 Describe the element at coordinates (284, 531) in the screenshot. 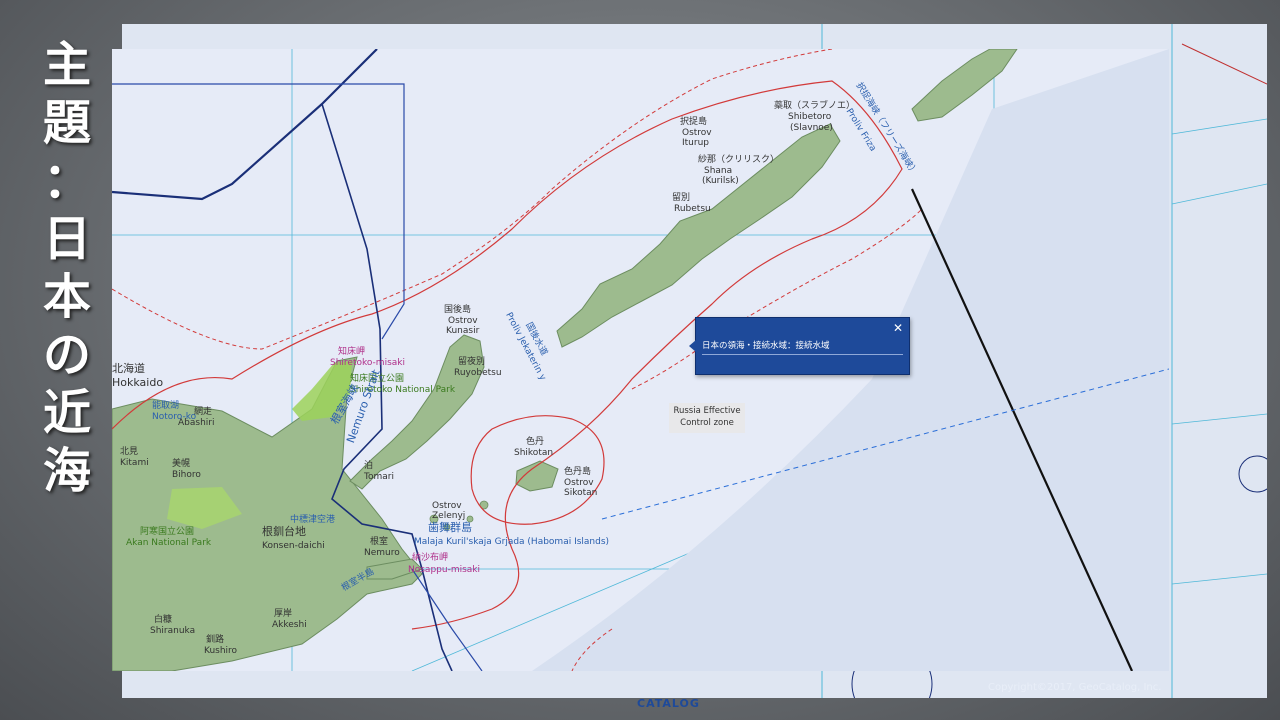

I see `label-konsen-ja: 根釧台地` at that location.